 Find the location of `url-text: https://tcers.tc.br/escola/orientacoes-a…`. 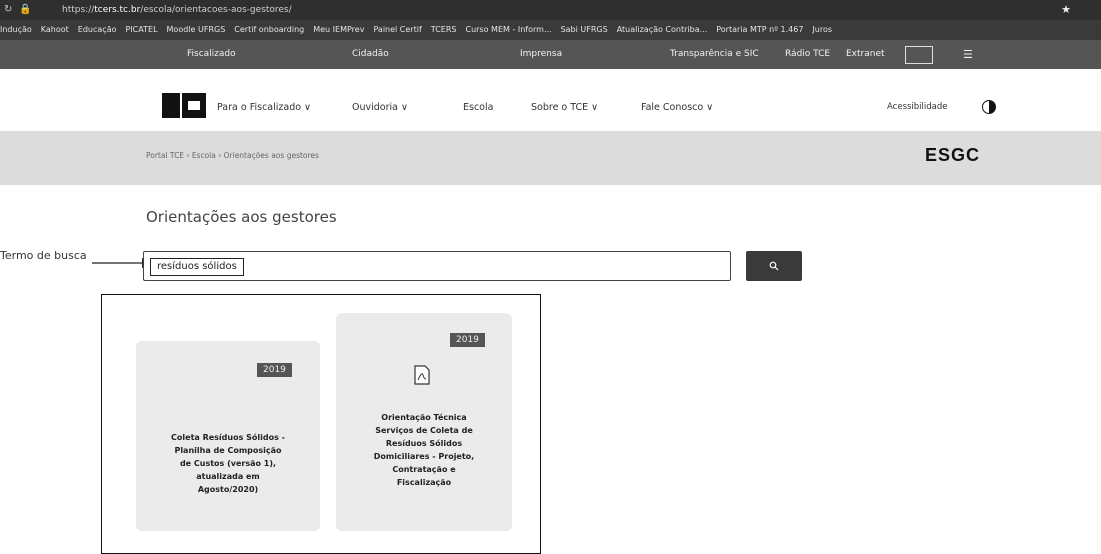

url-text: https://tcers.tc.br/escola/orientacoes-a… is located at coordinates (177, 10).